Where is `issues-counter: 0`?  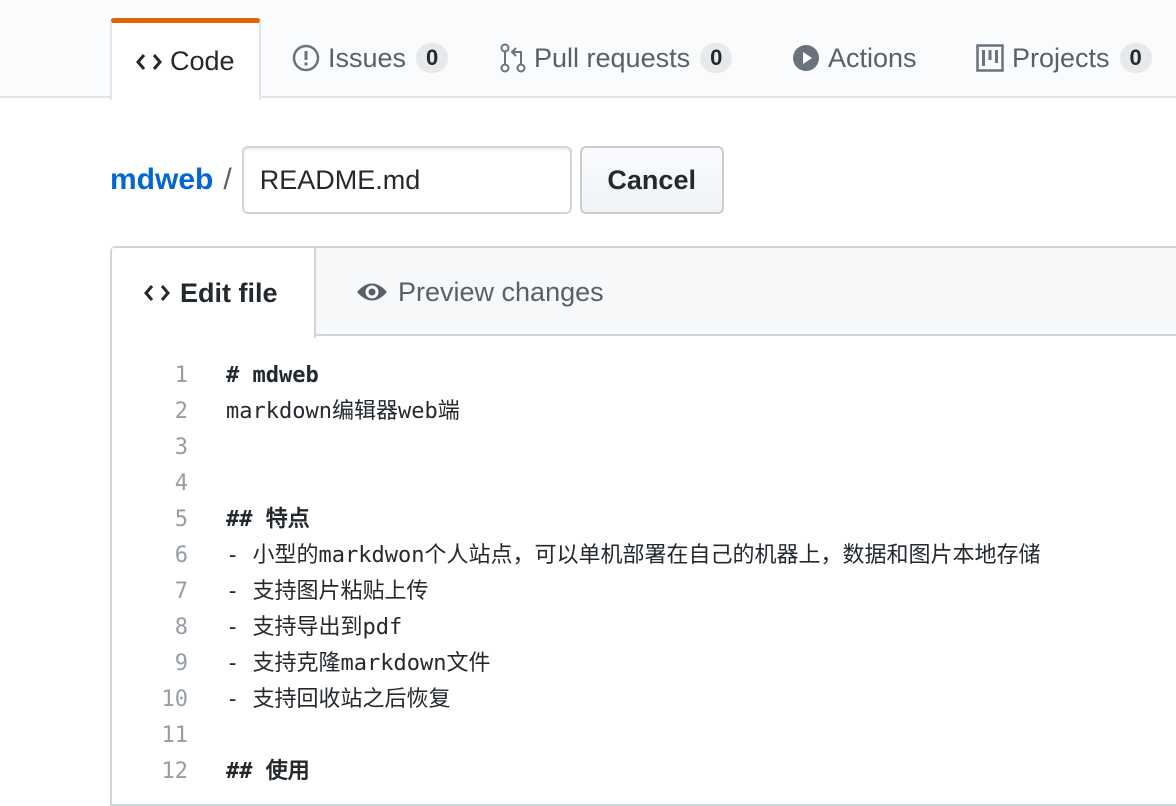 issues-counter: 0 is located at coordinates (432, 58).